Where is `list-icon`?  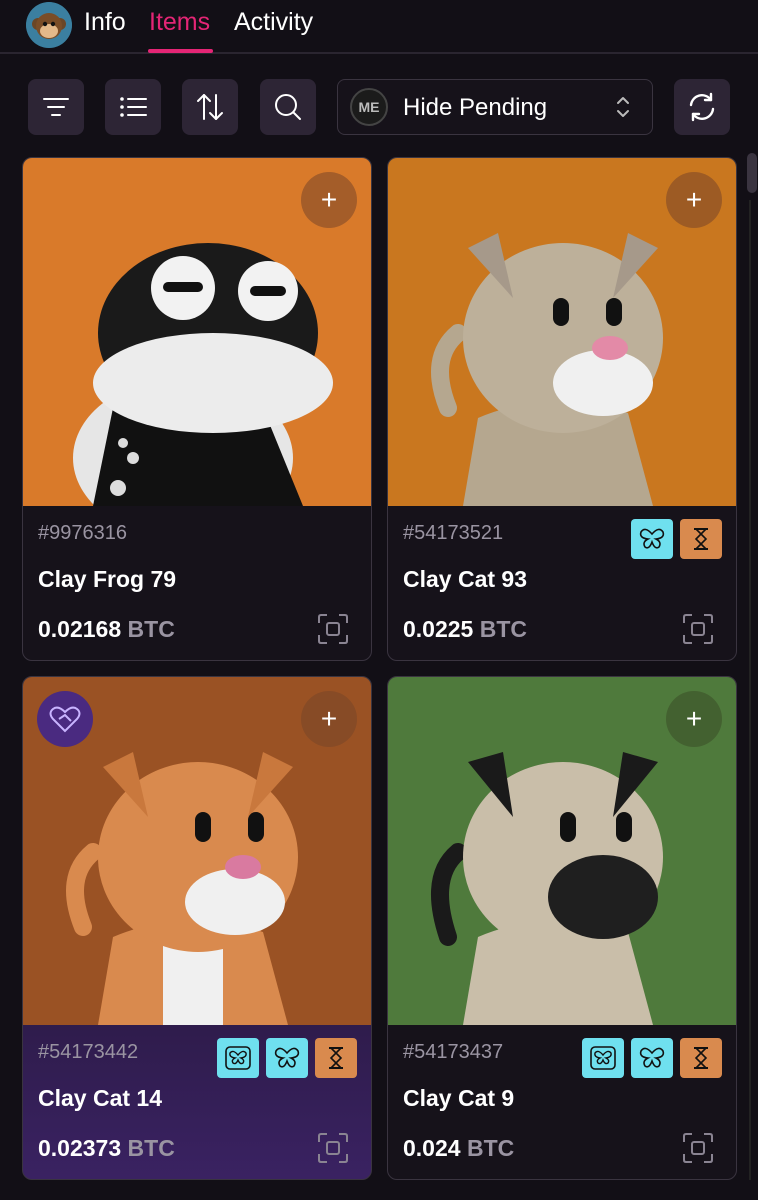
list-icon is located at coordinates (133, 107).